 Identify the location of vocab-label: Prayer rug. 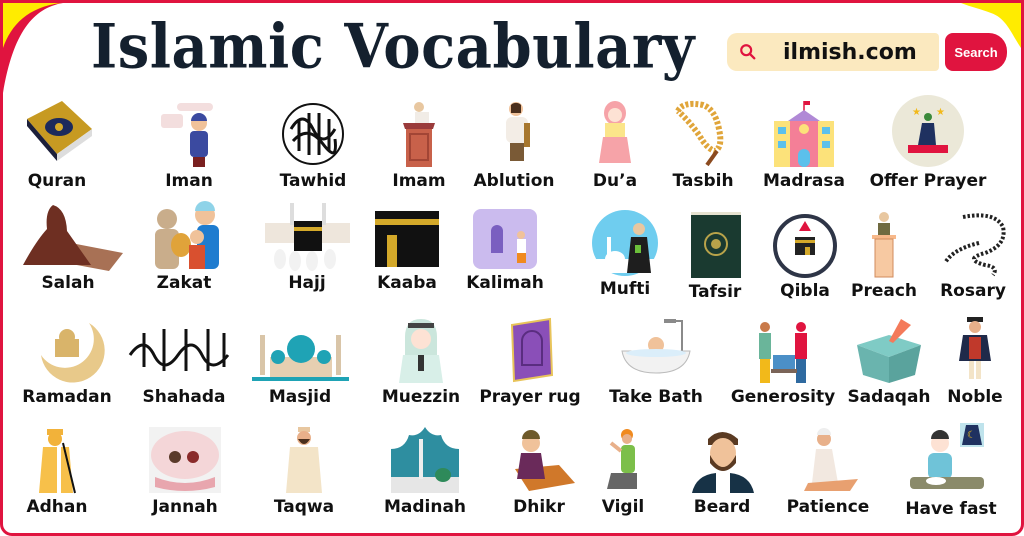
(530, 397).